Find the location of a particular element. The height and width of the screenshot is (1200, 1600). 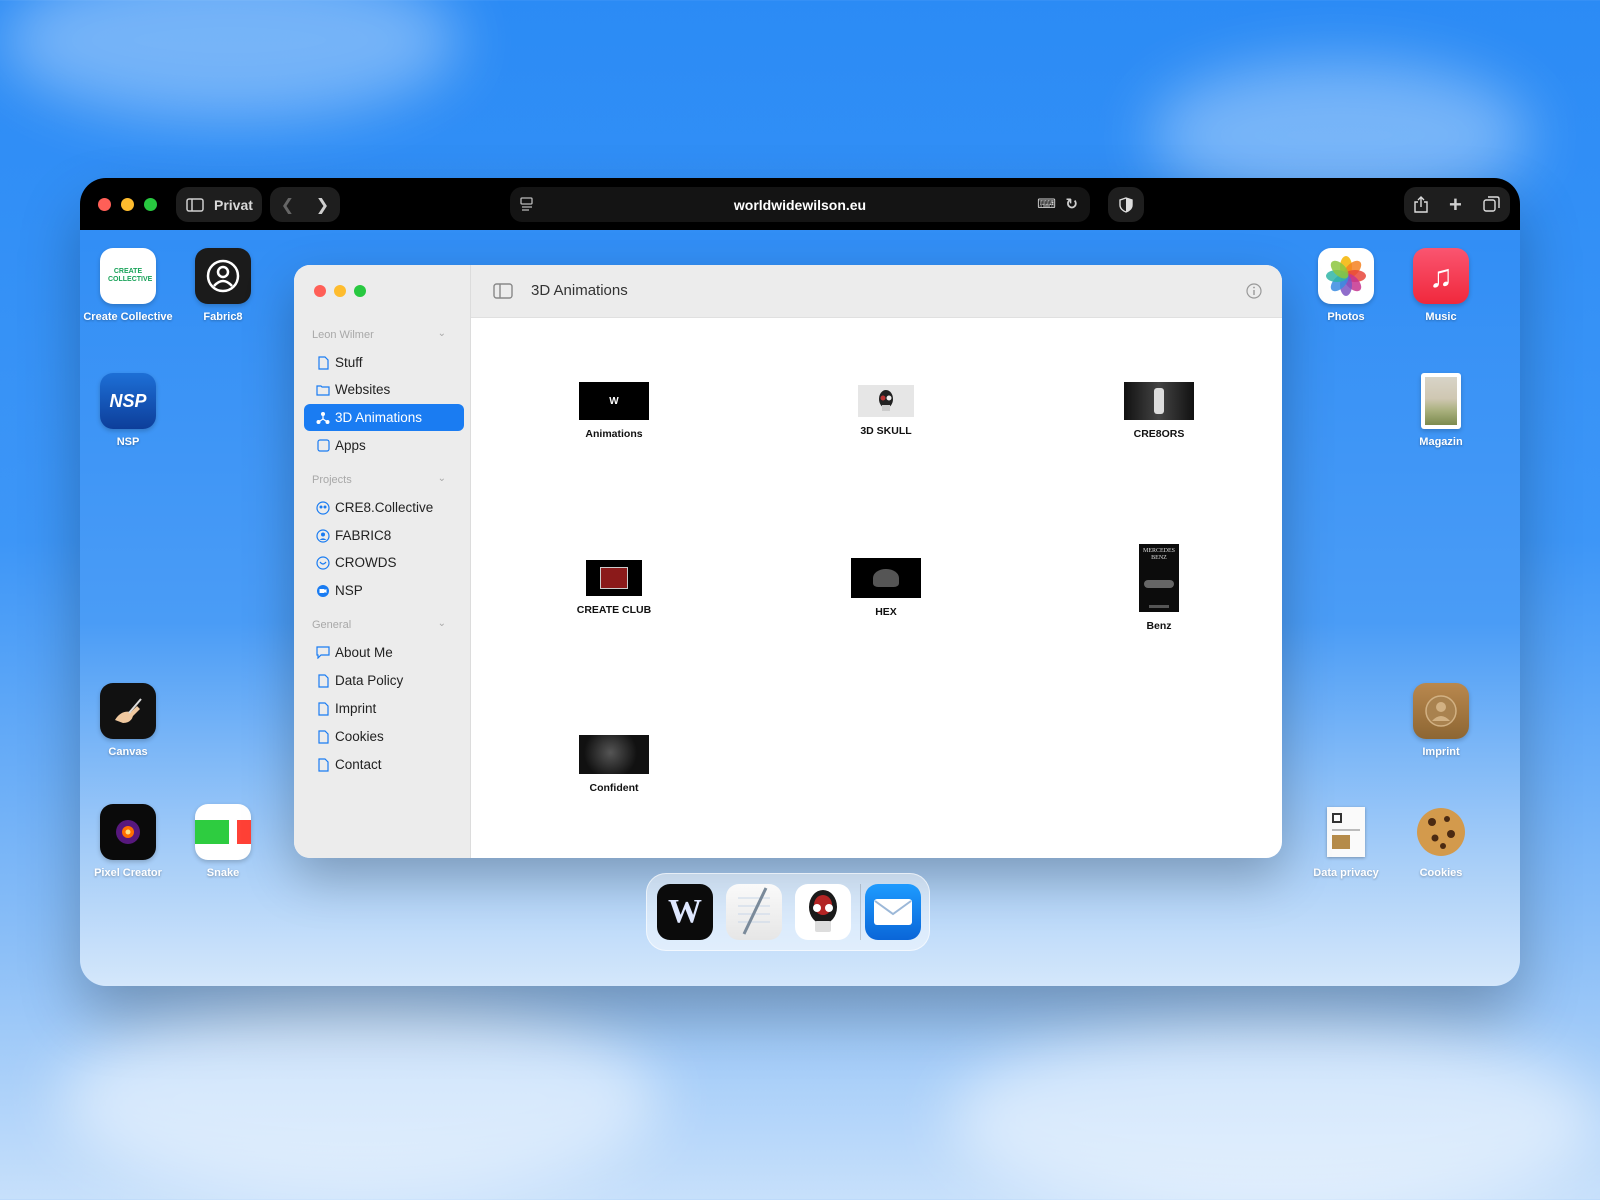

file-item-confident: Confident is located at coordinates (614, 764).